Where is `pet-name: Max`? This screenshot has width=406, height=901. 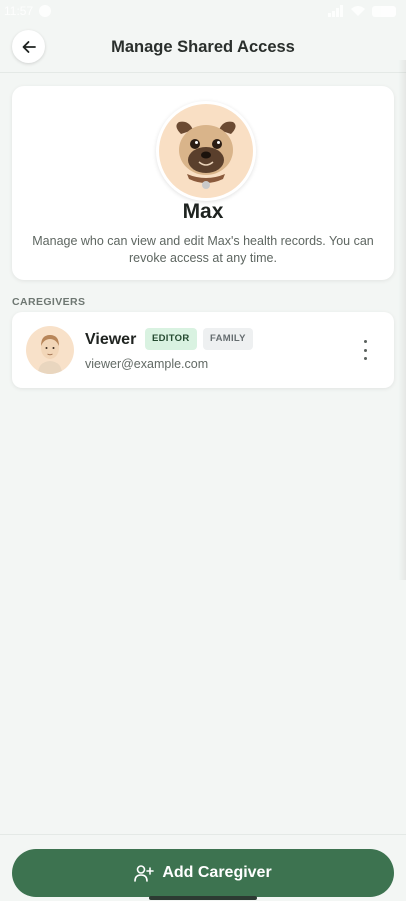
pet-name: Max is located at coordinates (203, 211).